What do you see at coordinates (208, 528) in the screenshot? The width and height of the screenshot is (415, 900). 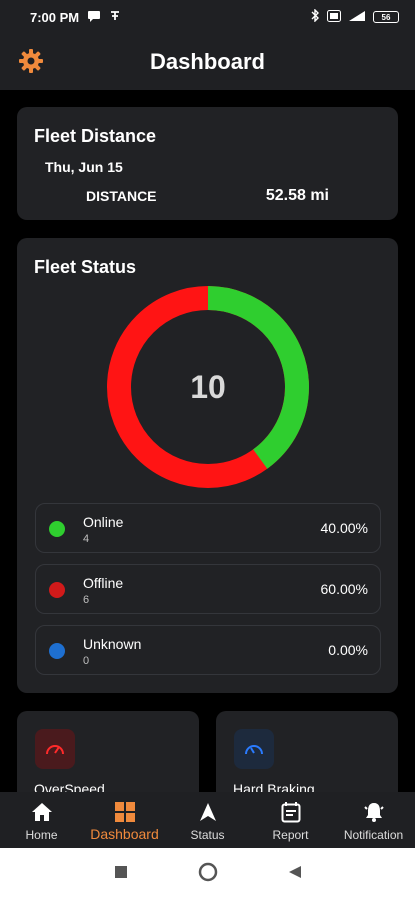 I see `legend-item-online: Online 4 40.00%` at bounding box center [208, 528].